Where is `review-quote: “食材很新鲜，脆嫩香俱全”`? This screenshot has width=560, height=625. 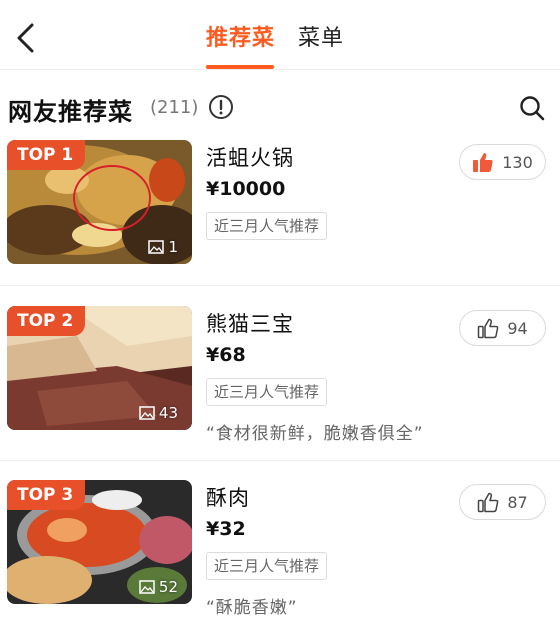 review-quote: “食材很新鲜，脆嫩香俱全” is located at coordinates (315, 434).